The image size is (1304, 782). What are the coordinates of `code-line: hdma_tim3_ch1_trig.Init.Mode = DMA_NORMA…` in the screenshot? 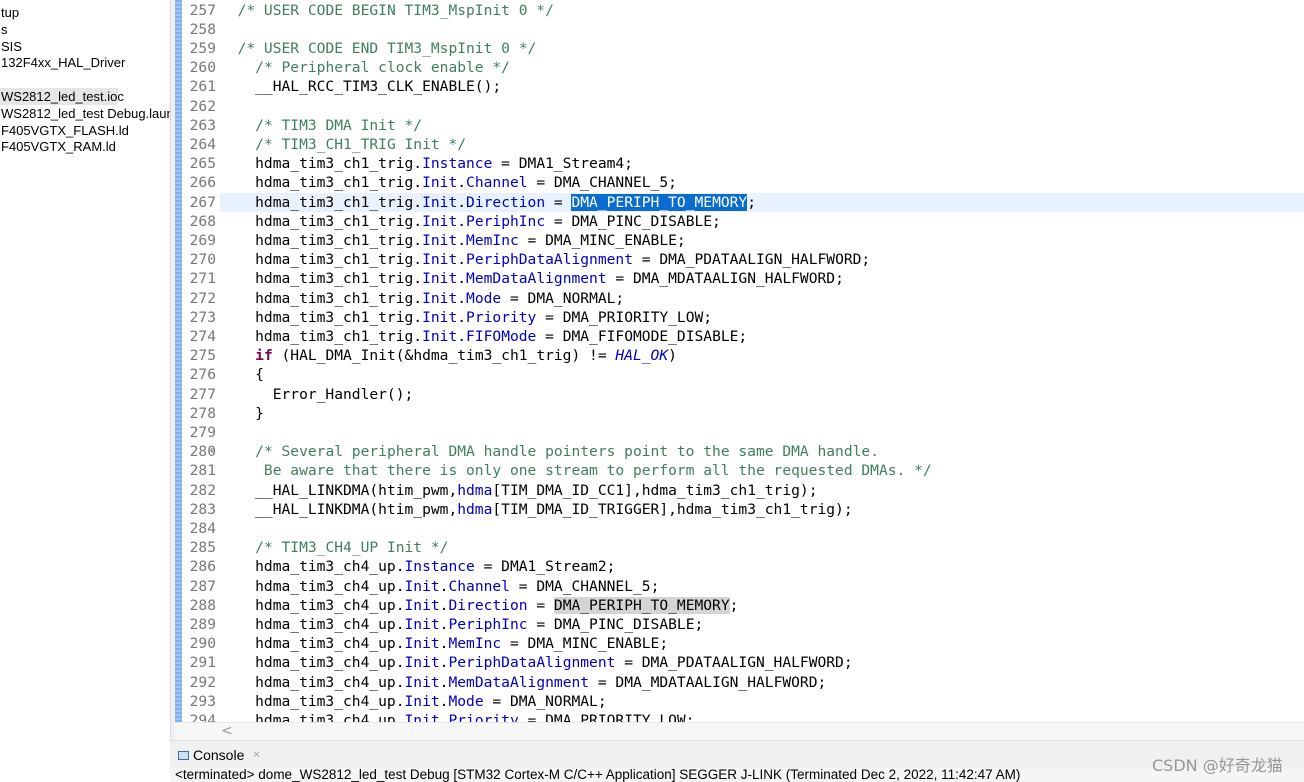 It's located at (762, 298).